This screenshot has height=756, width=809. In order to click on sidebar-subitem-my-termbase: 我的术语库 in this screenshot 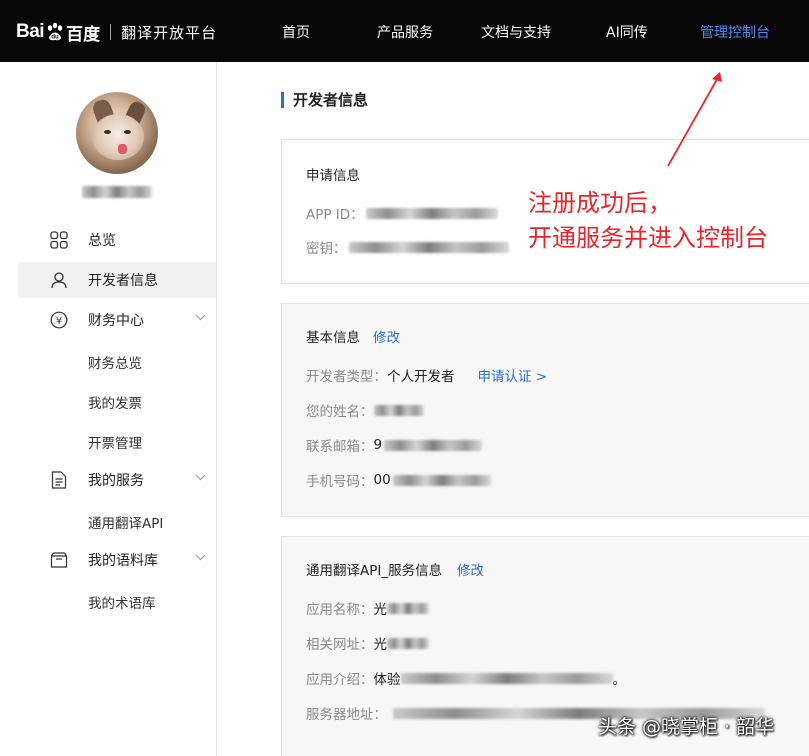, I will do `click(122, 602)`.